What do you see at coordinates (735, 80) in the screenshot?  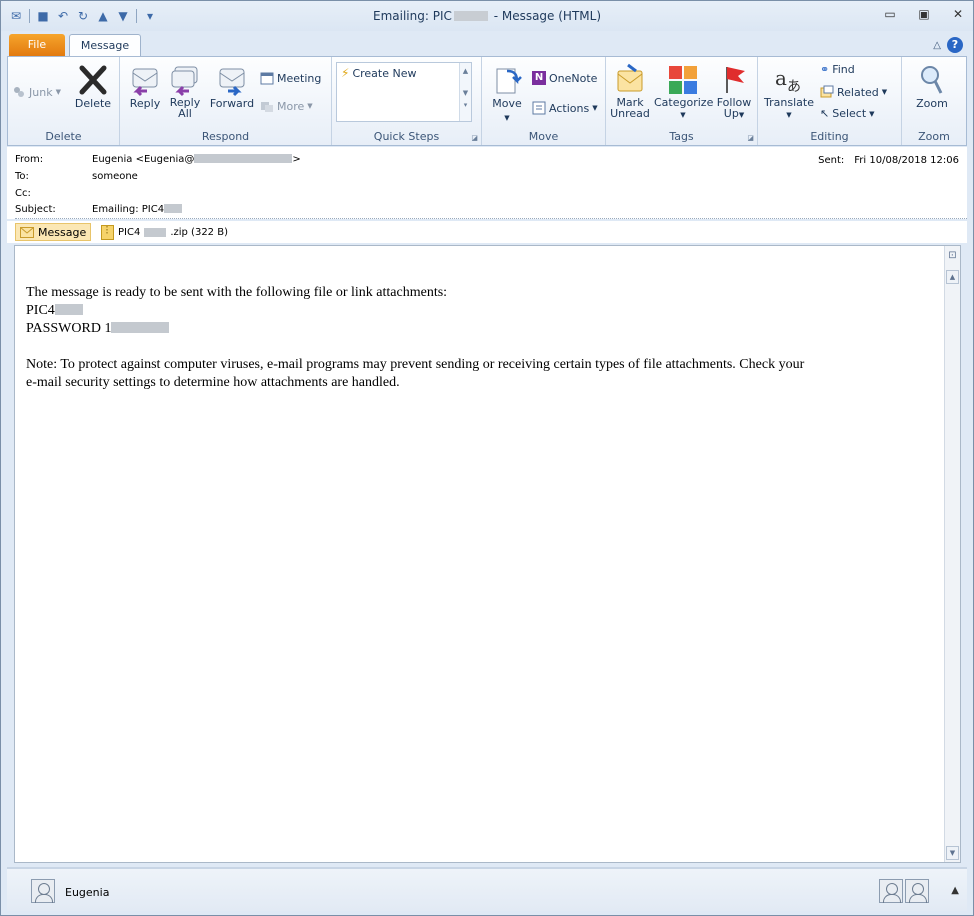 I see `flag-icon` at bounding box center [735, 80].